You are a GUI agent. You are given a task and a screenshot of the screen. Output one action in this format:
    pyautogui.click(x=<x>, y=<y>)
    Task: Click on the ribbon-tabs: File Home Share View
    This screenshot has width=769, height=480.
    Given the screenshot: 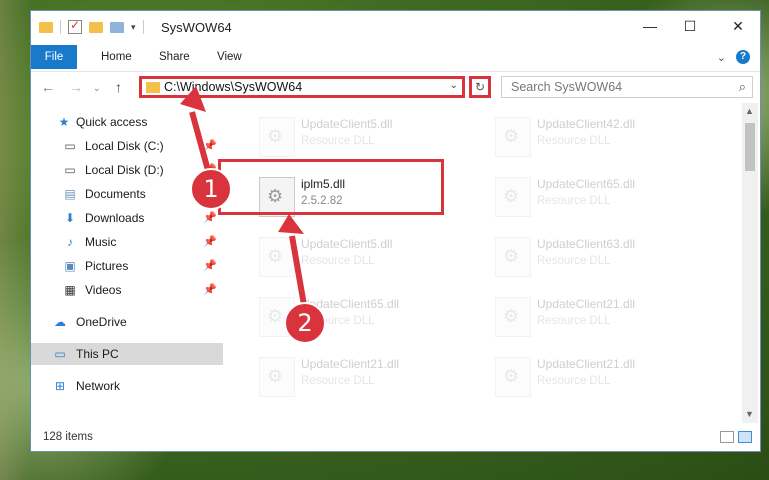 What is the action you would take?
    pyautogui.click(x=395, y=57)
    